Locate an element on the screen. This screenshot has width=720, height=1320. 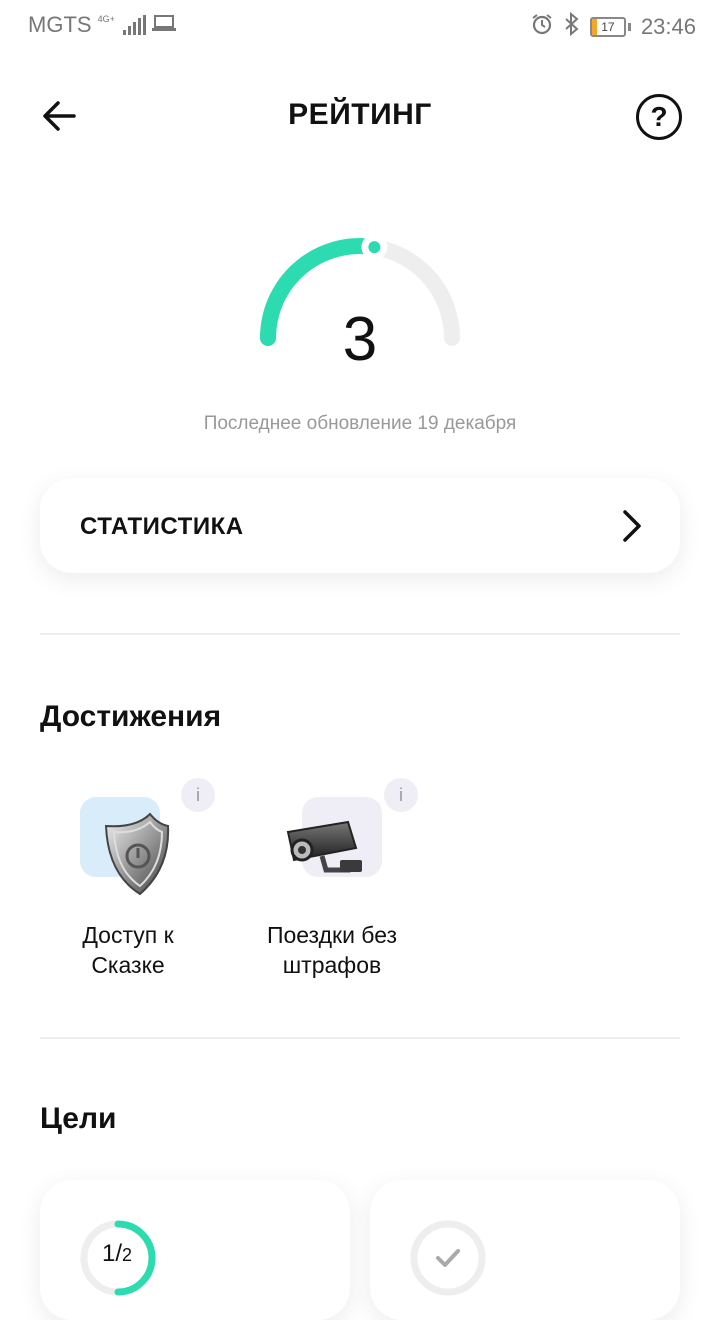
achievement-no-fines: i Поездки без штрафов is located at coordinates (332, 879).